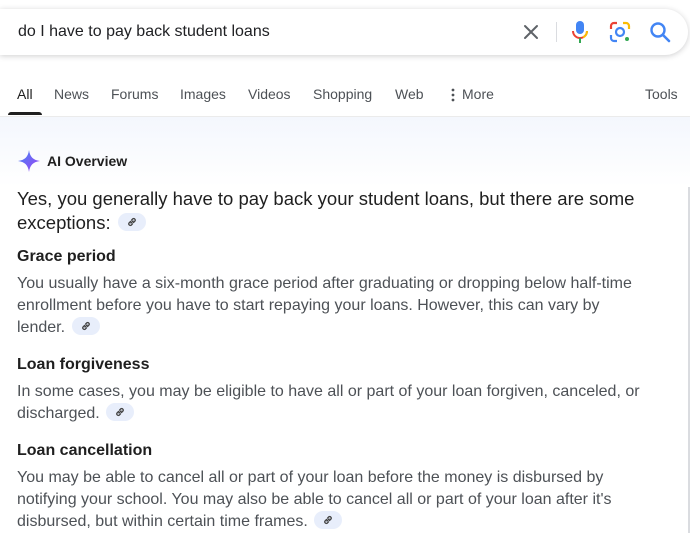 This screenshot has width=690, height=533. Describe the element at coordinates (71, 94) in the screenshot. I see `tab-news: News` at that location.